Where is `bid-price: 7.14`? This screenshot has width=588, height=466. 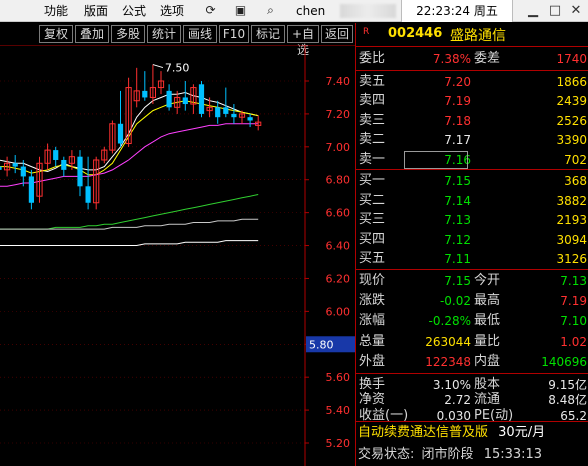 bid-price: 7.14 is located at coordinates (457, 200).